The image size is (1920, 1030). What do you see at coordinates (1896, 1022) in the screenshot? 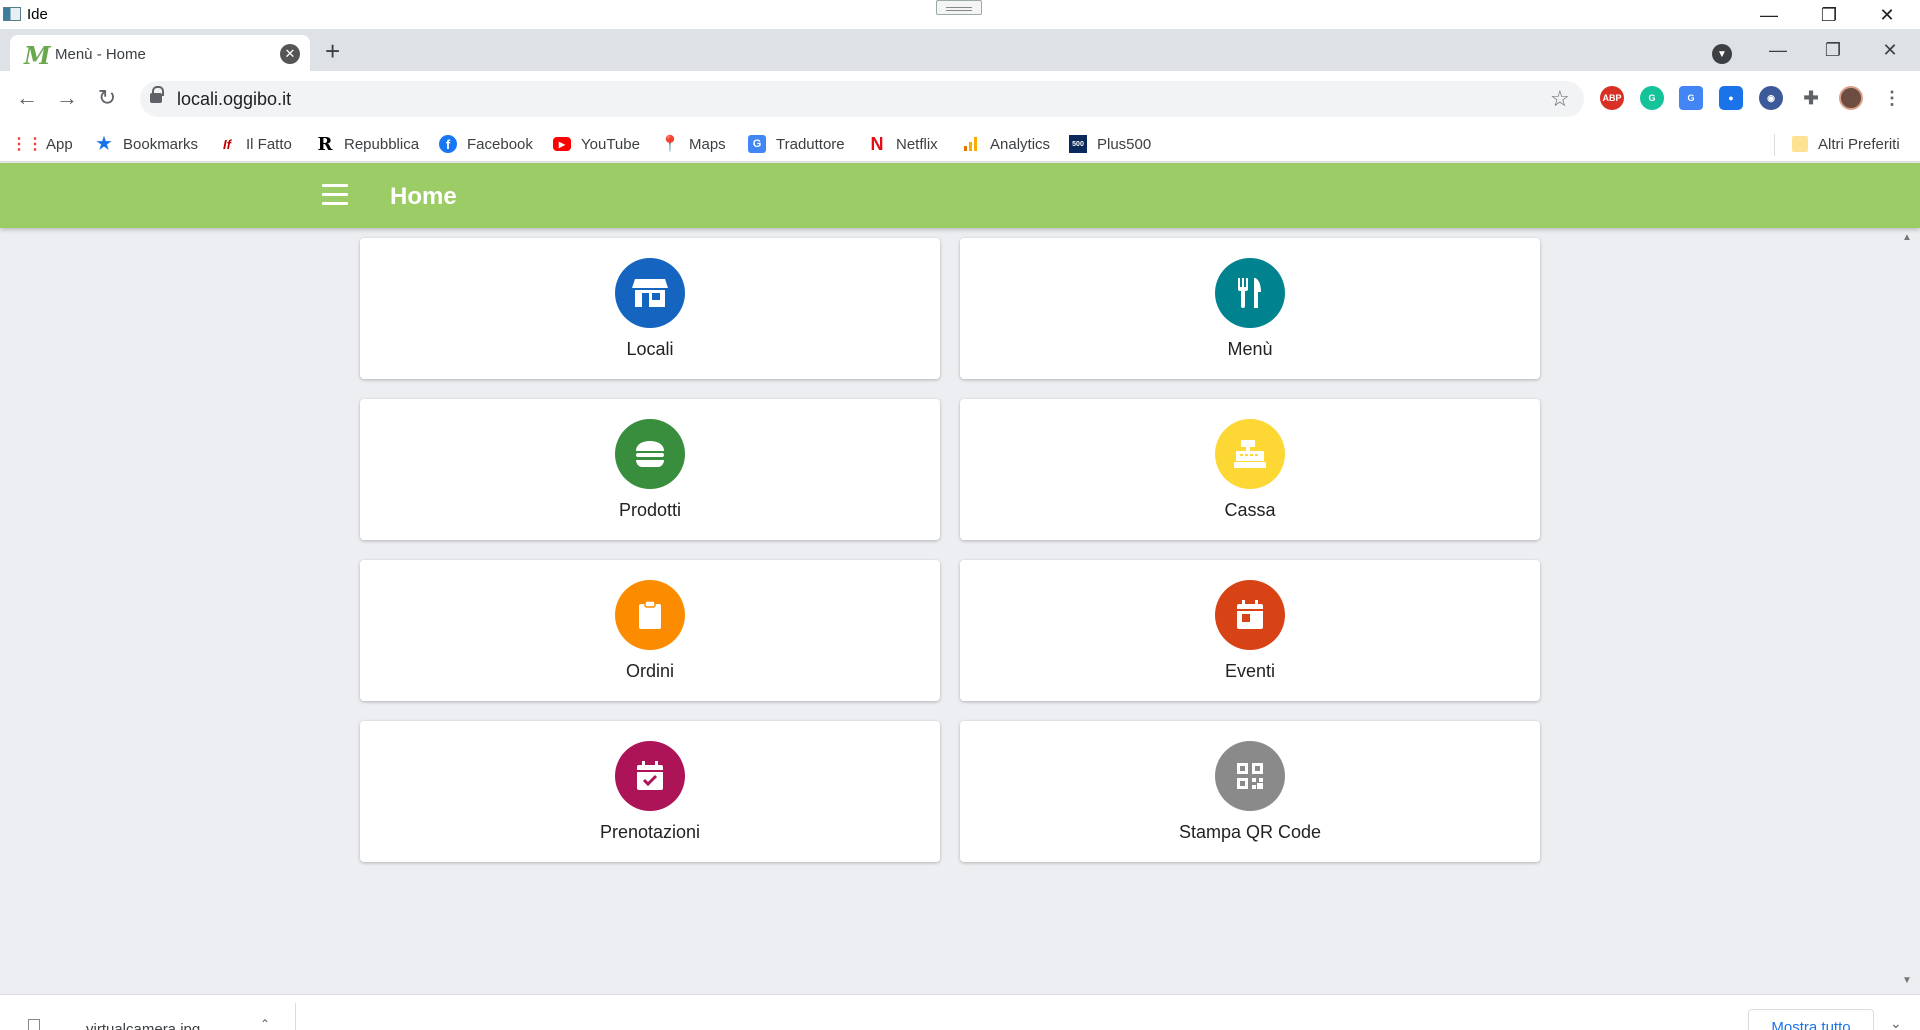
I see `close-downloads-icon: ⌄` at bounding box center [1896, 1022].